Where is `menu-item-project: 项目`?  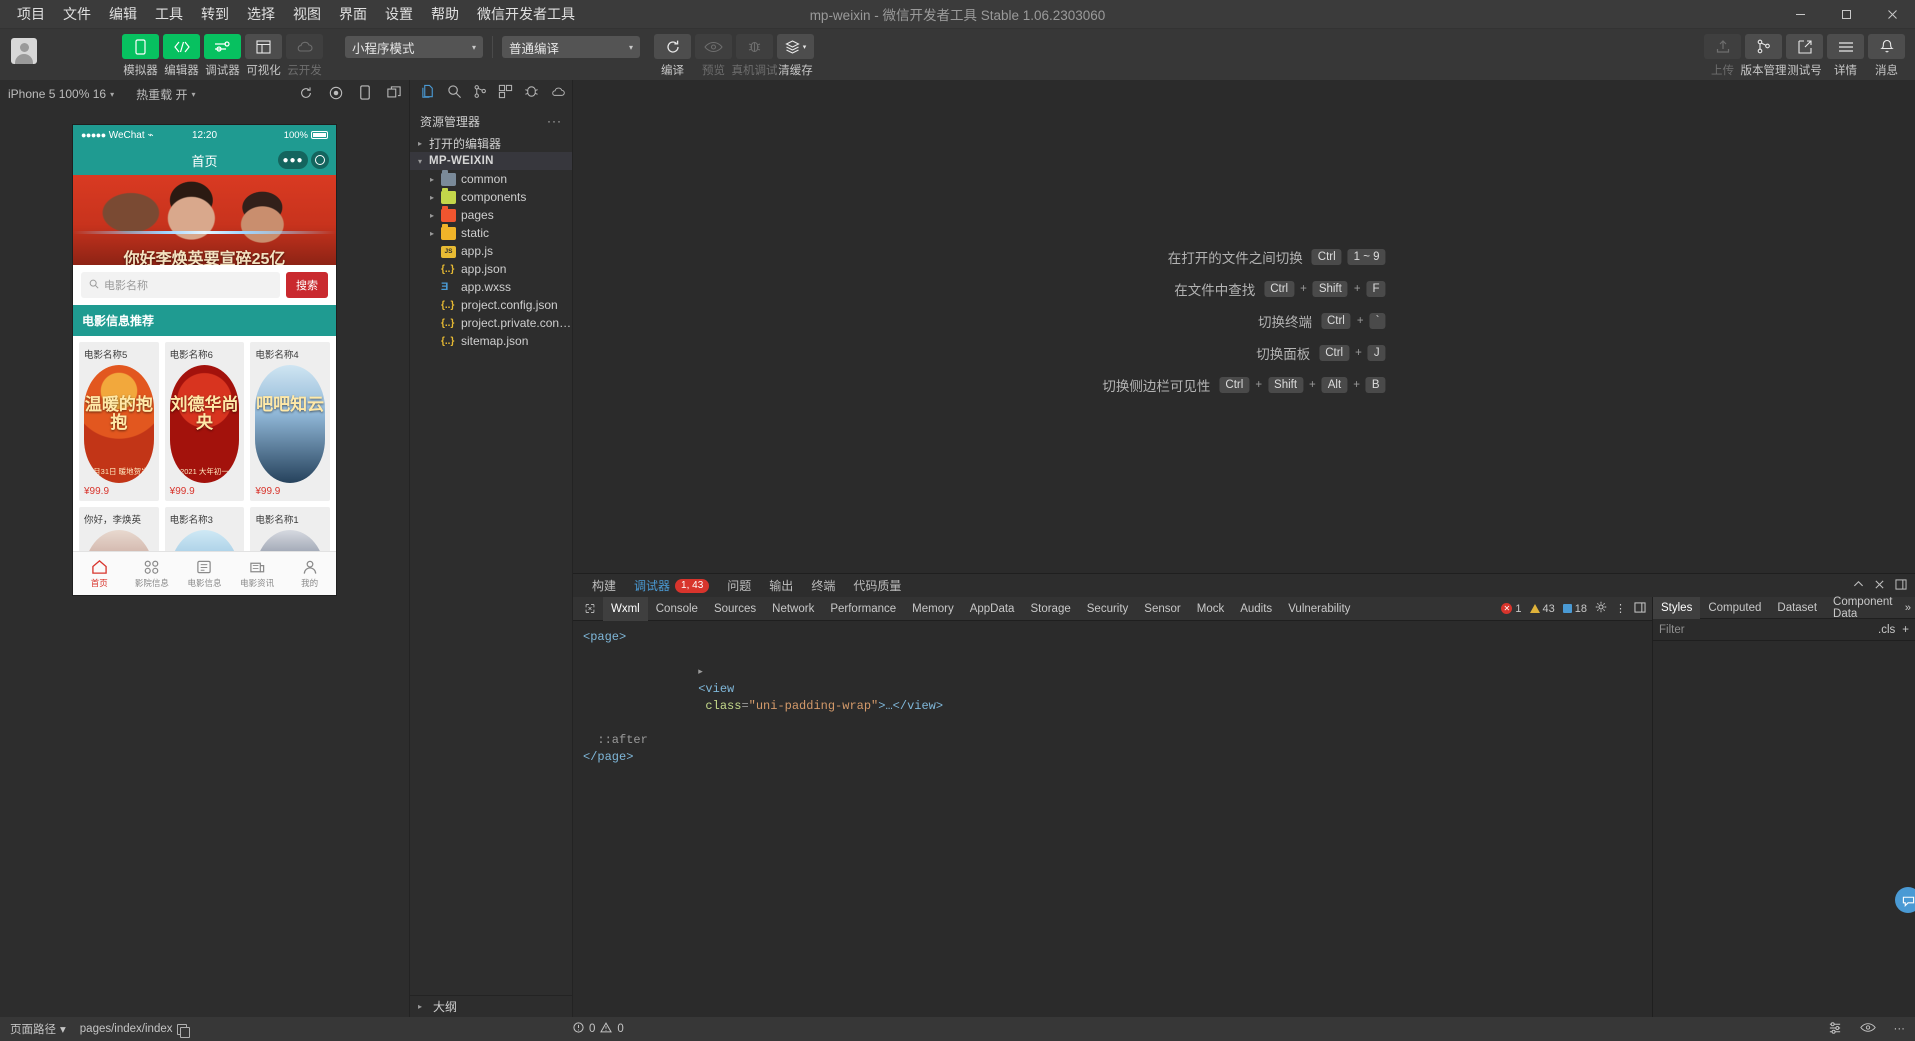
menu-item-project: 项目 is located at coordinates (31, 14).